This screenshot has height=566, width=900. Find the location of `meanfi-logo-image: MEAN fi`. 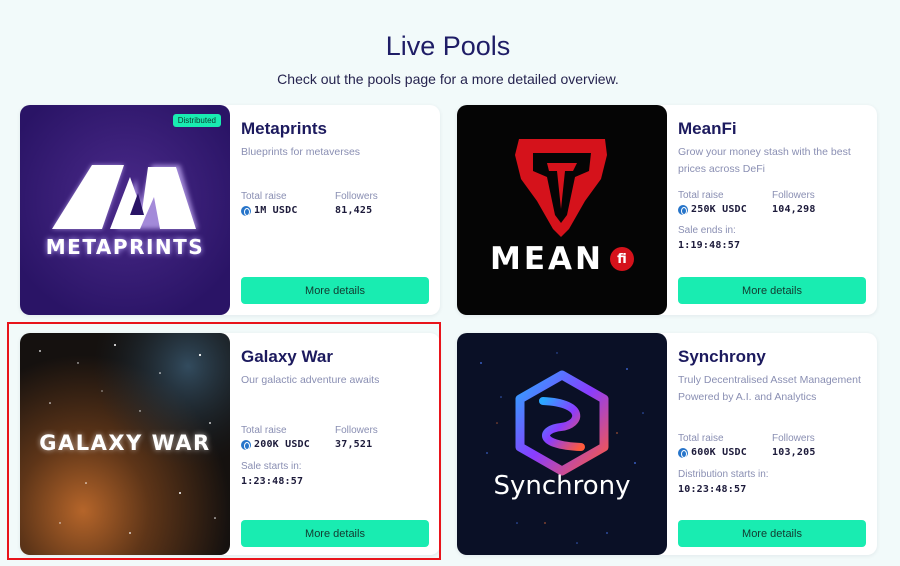

meanfi-logo-image: MEAN fi is located at coordinates (562, 210).